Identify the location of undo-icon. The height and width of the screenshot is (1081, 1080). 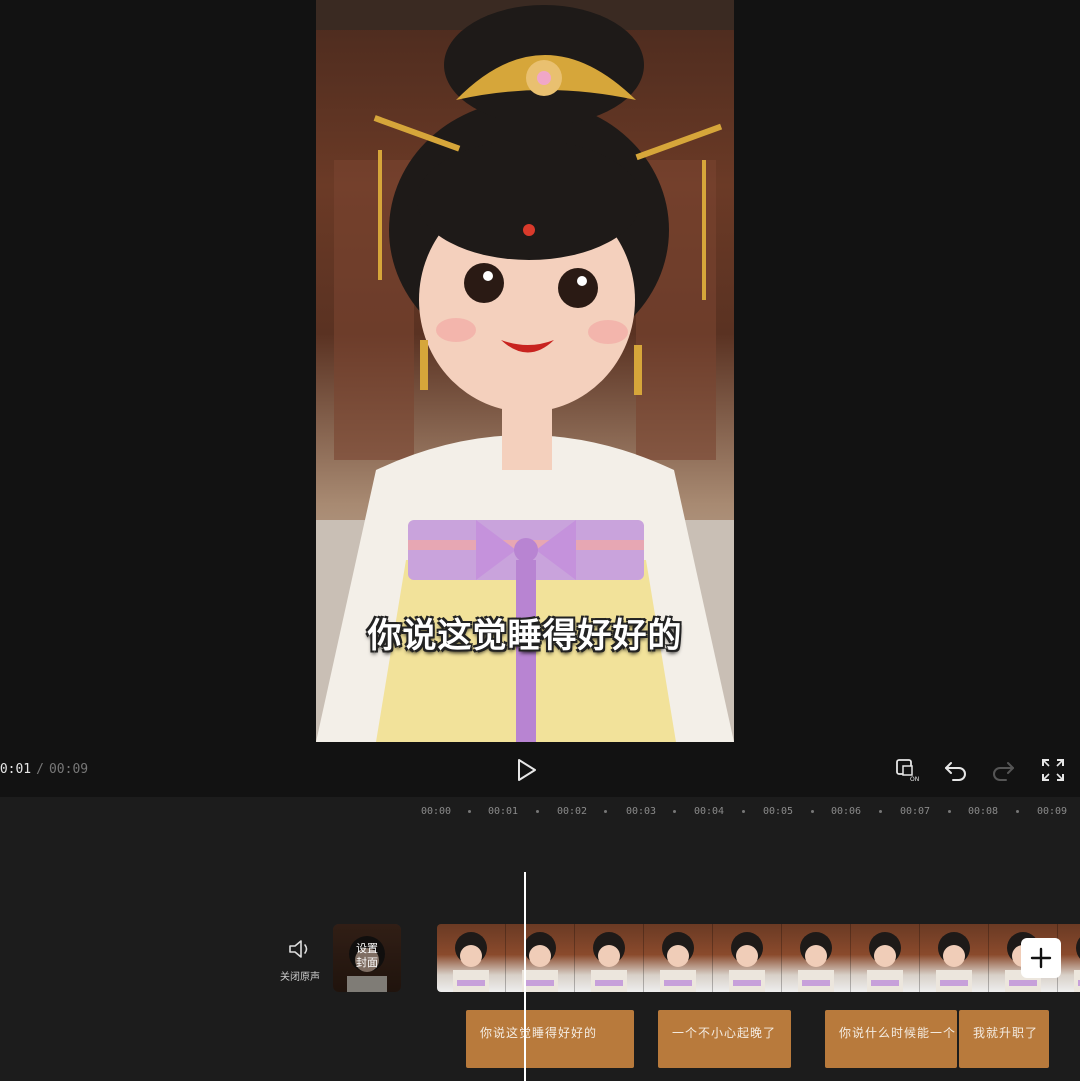
(955, 771).